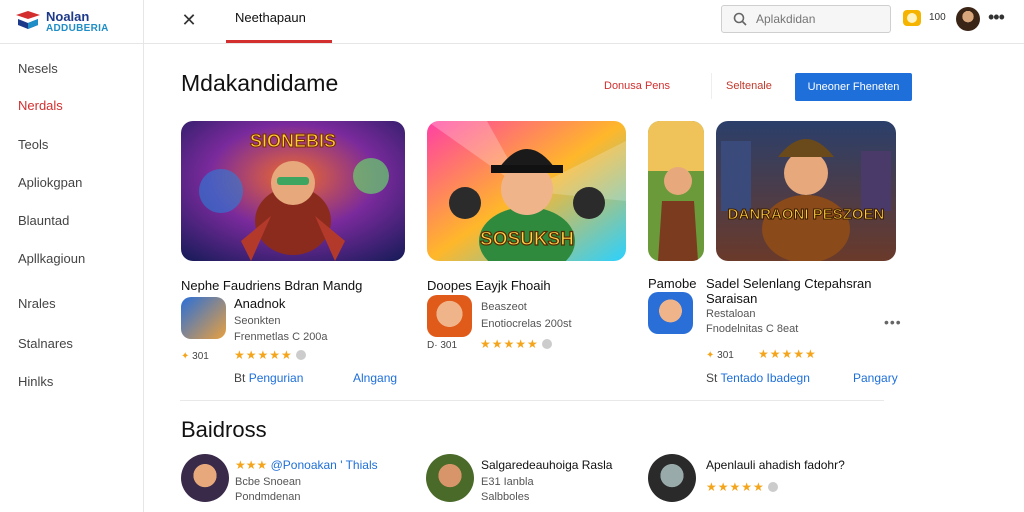  What do you see at coordinates (257, 321) in the screenshot?
I see `card-1-sub1: Seonkten` at bounding box center [257, 321].